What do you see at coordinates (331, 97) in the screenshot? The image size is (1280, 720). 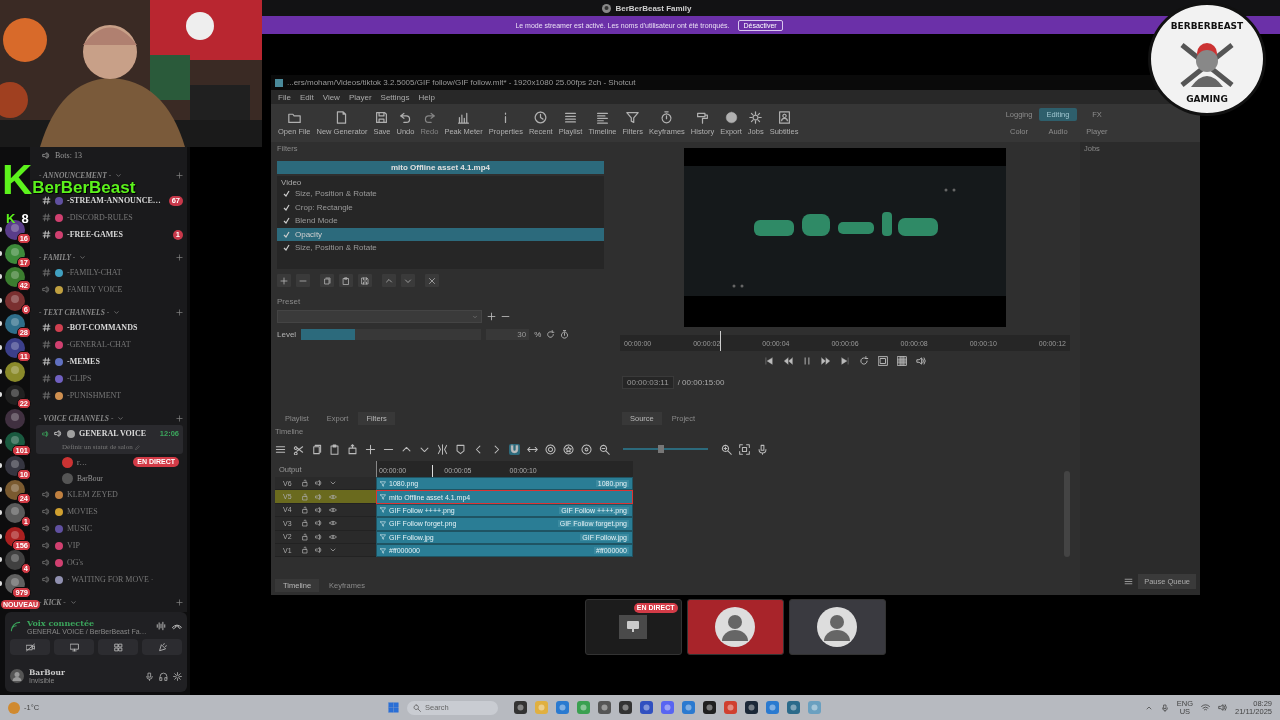 I see `menu-item: View` at bounding box center [331, 97].